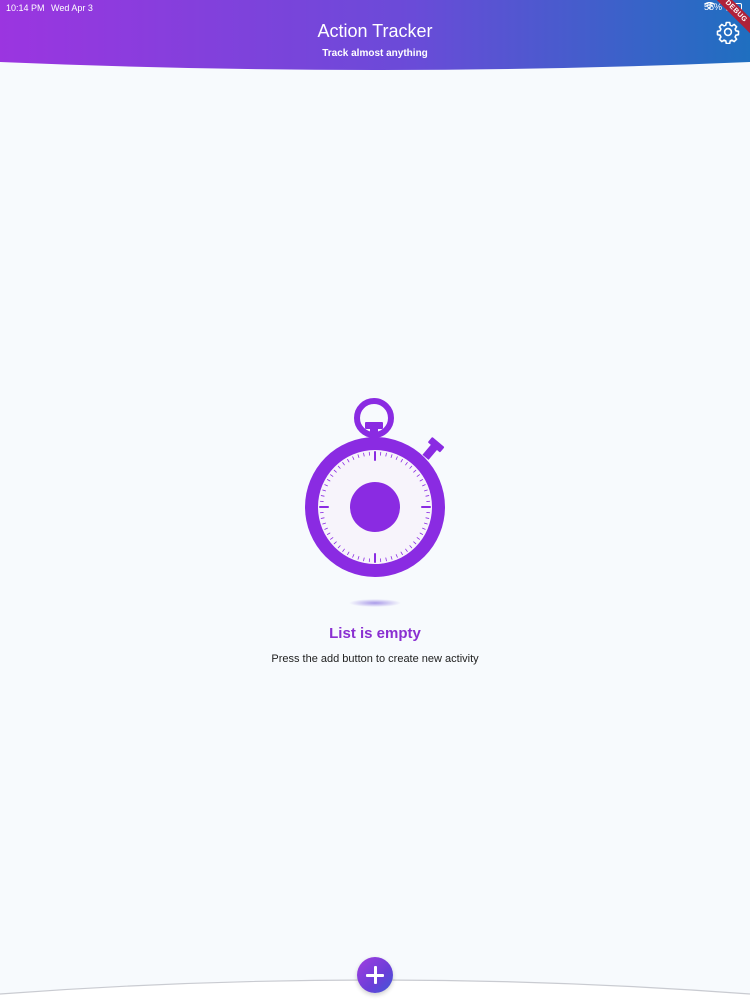  I want to click on settings-button, so click(728, 32).